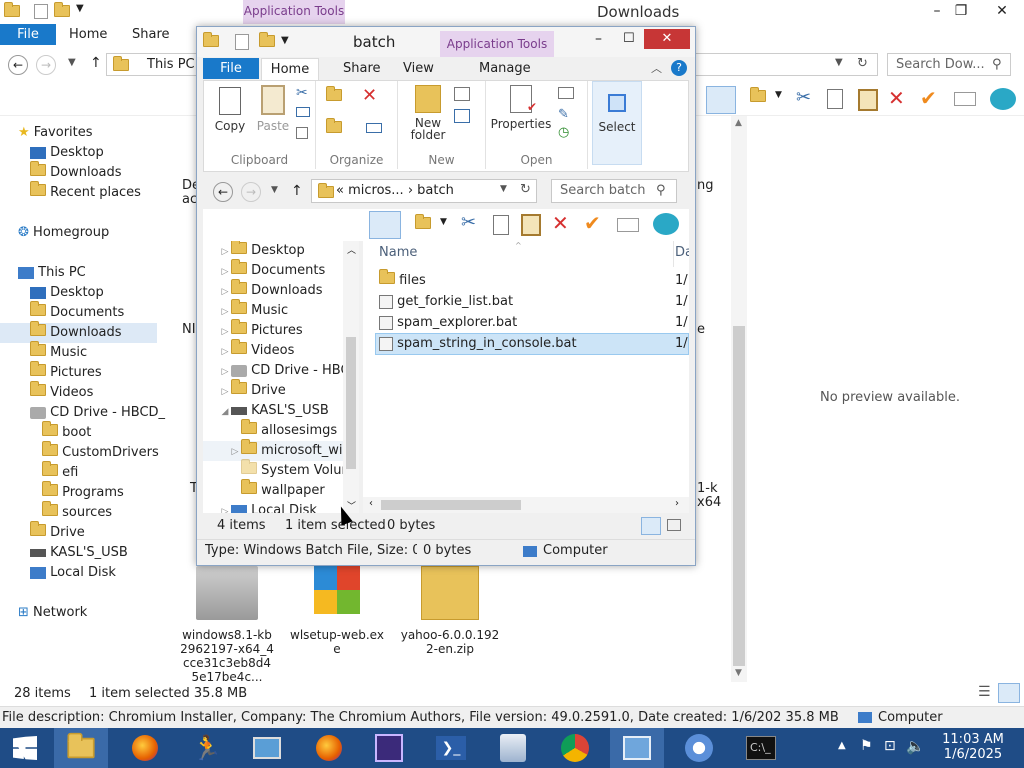  What do you see at coordinates (778, 95) in the screenshot?
I see `chevron-down-icon: ▼` at bounding box center [778, 95].